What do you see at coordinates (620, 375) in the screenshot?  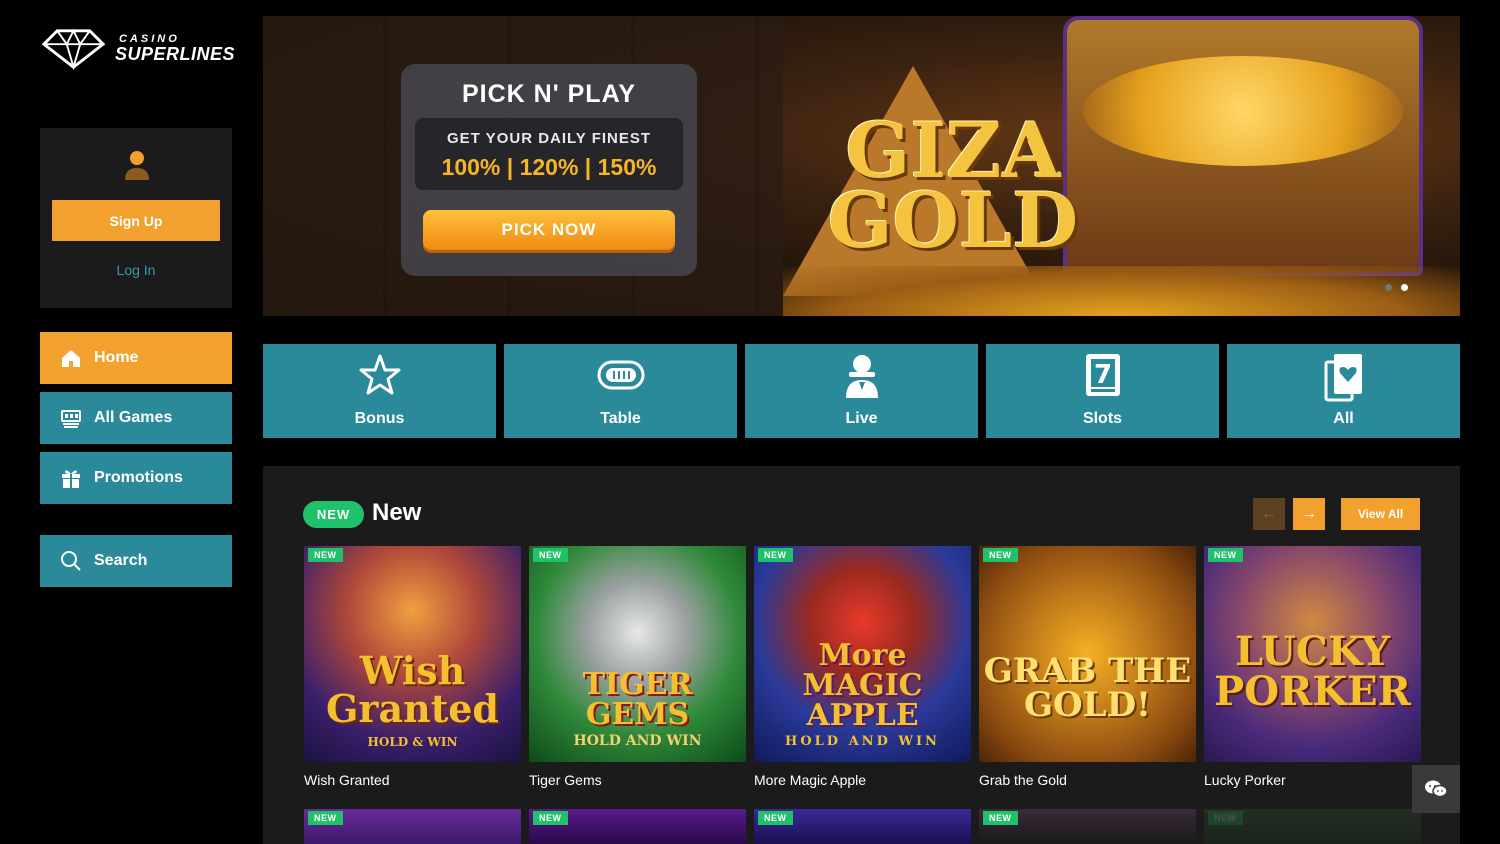 I see `chip-icon` at bounding box center [620, 375].